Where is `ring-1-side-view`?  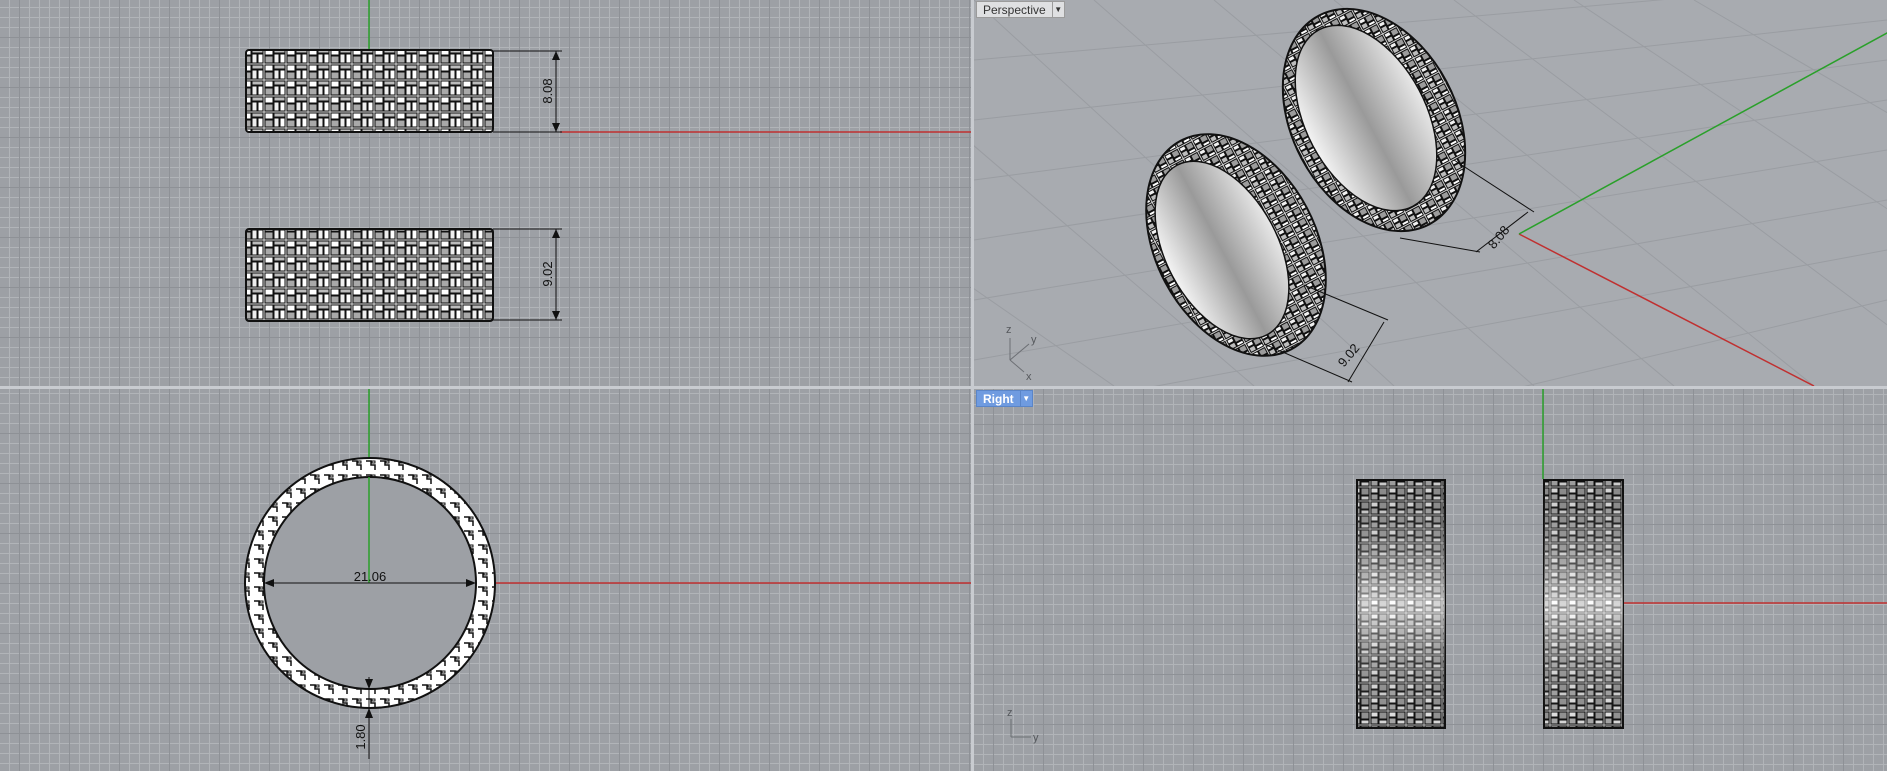 ring-1-side-view is located at coordinates (1401, 604).